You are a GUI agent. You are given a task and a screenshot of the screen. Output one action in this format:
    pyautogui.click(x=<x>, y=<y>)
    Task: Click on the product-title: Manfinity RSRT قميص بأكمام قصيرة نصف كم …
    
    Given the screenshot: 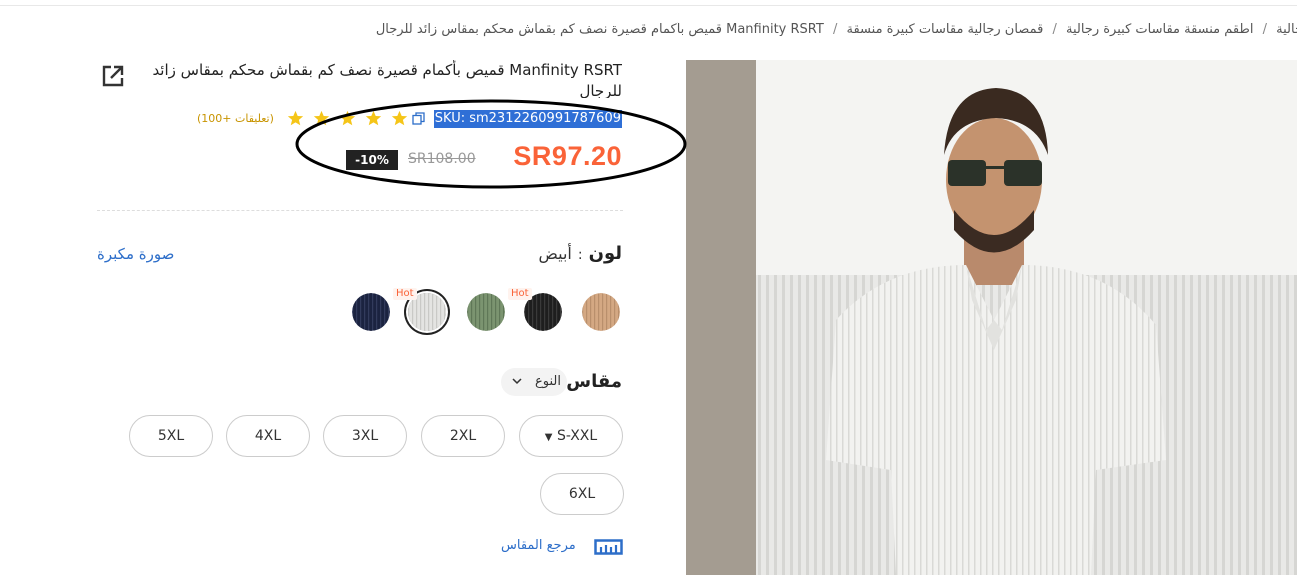 What is the action you would take?
    pyautogui.click(x=387, y=79)
    